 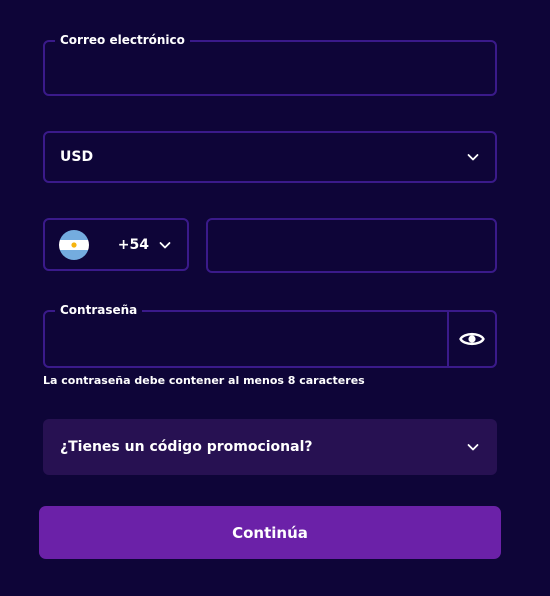 I want to click on currency-select: USD, so click(x=270, y=157).